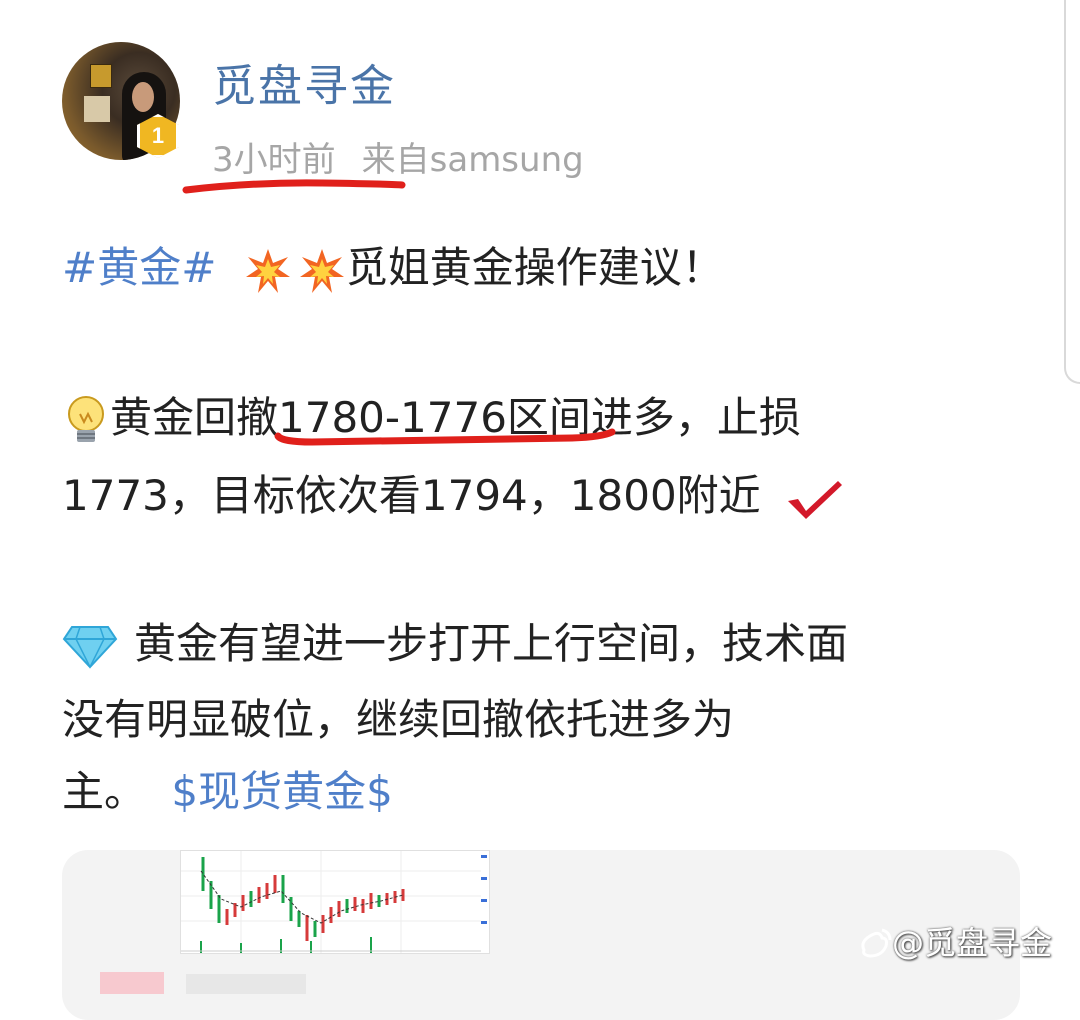 The image size is (1080, 1020). I want to click on chart-thumbnail, so click(335, 902).